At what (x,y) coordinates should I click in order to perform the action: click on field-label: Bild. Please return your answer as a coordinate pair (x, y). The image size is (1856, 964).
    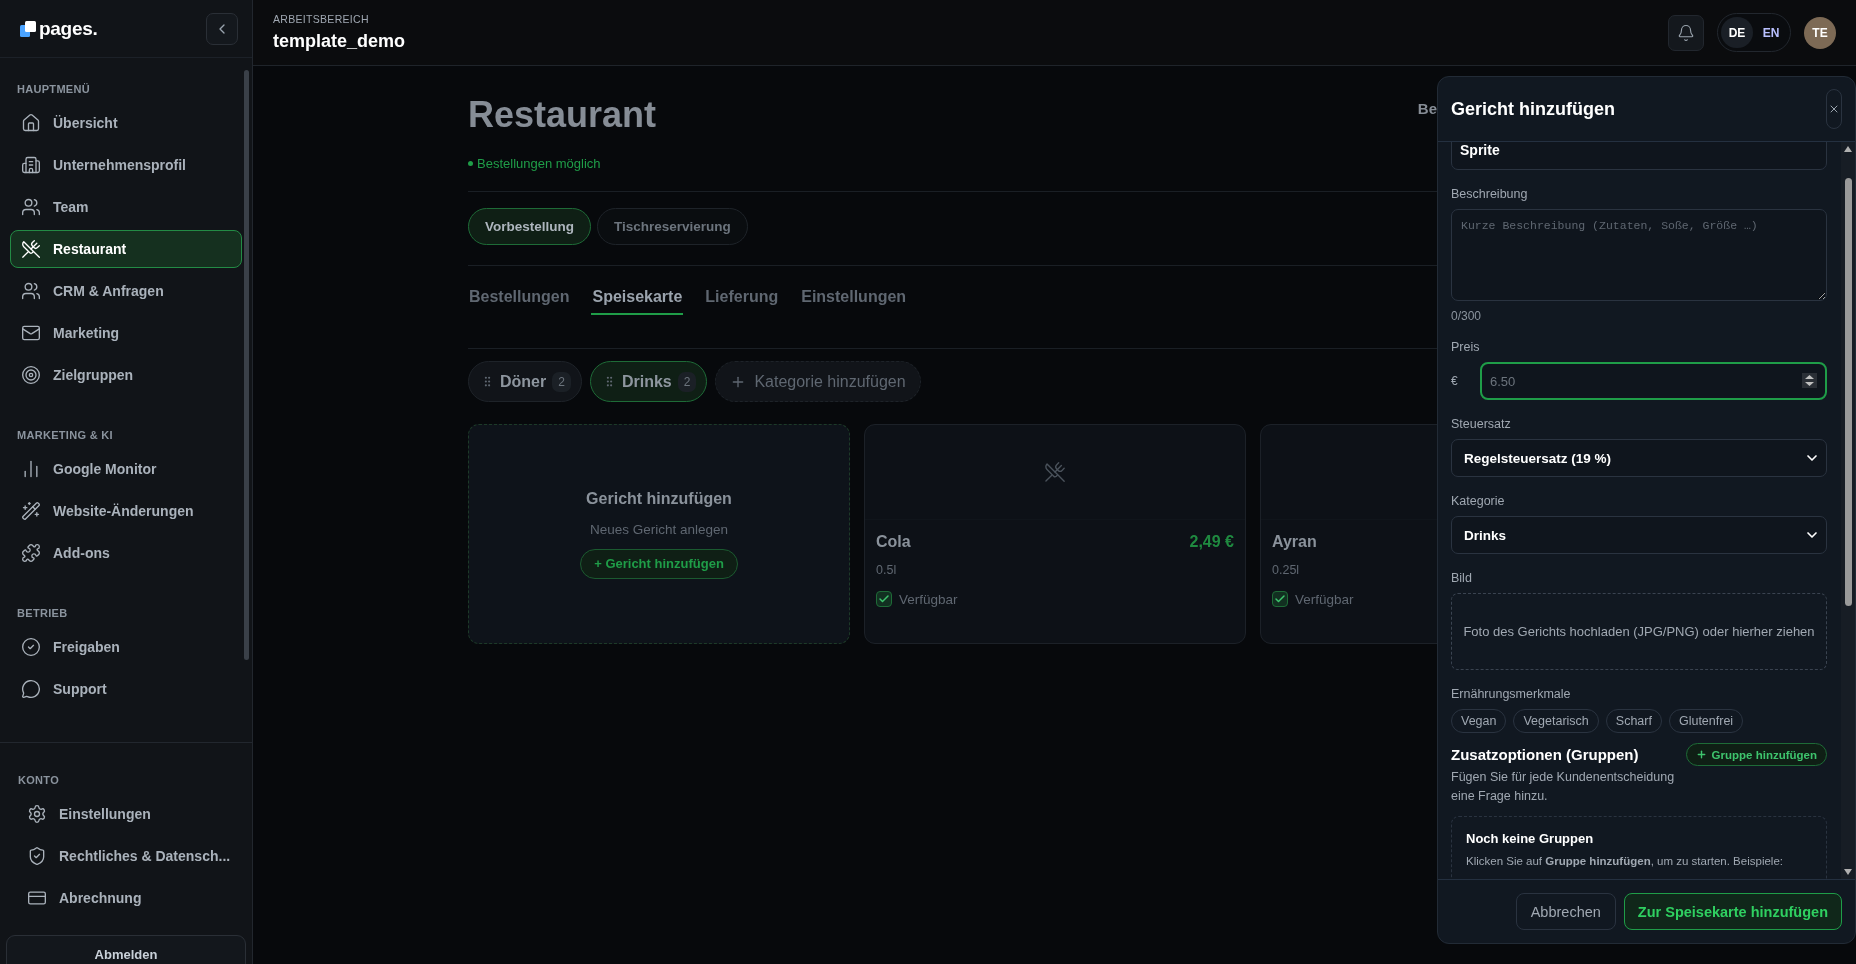
    Looking at the image, I should click on (1462, 578).